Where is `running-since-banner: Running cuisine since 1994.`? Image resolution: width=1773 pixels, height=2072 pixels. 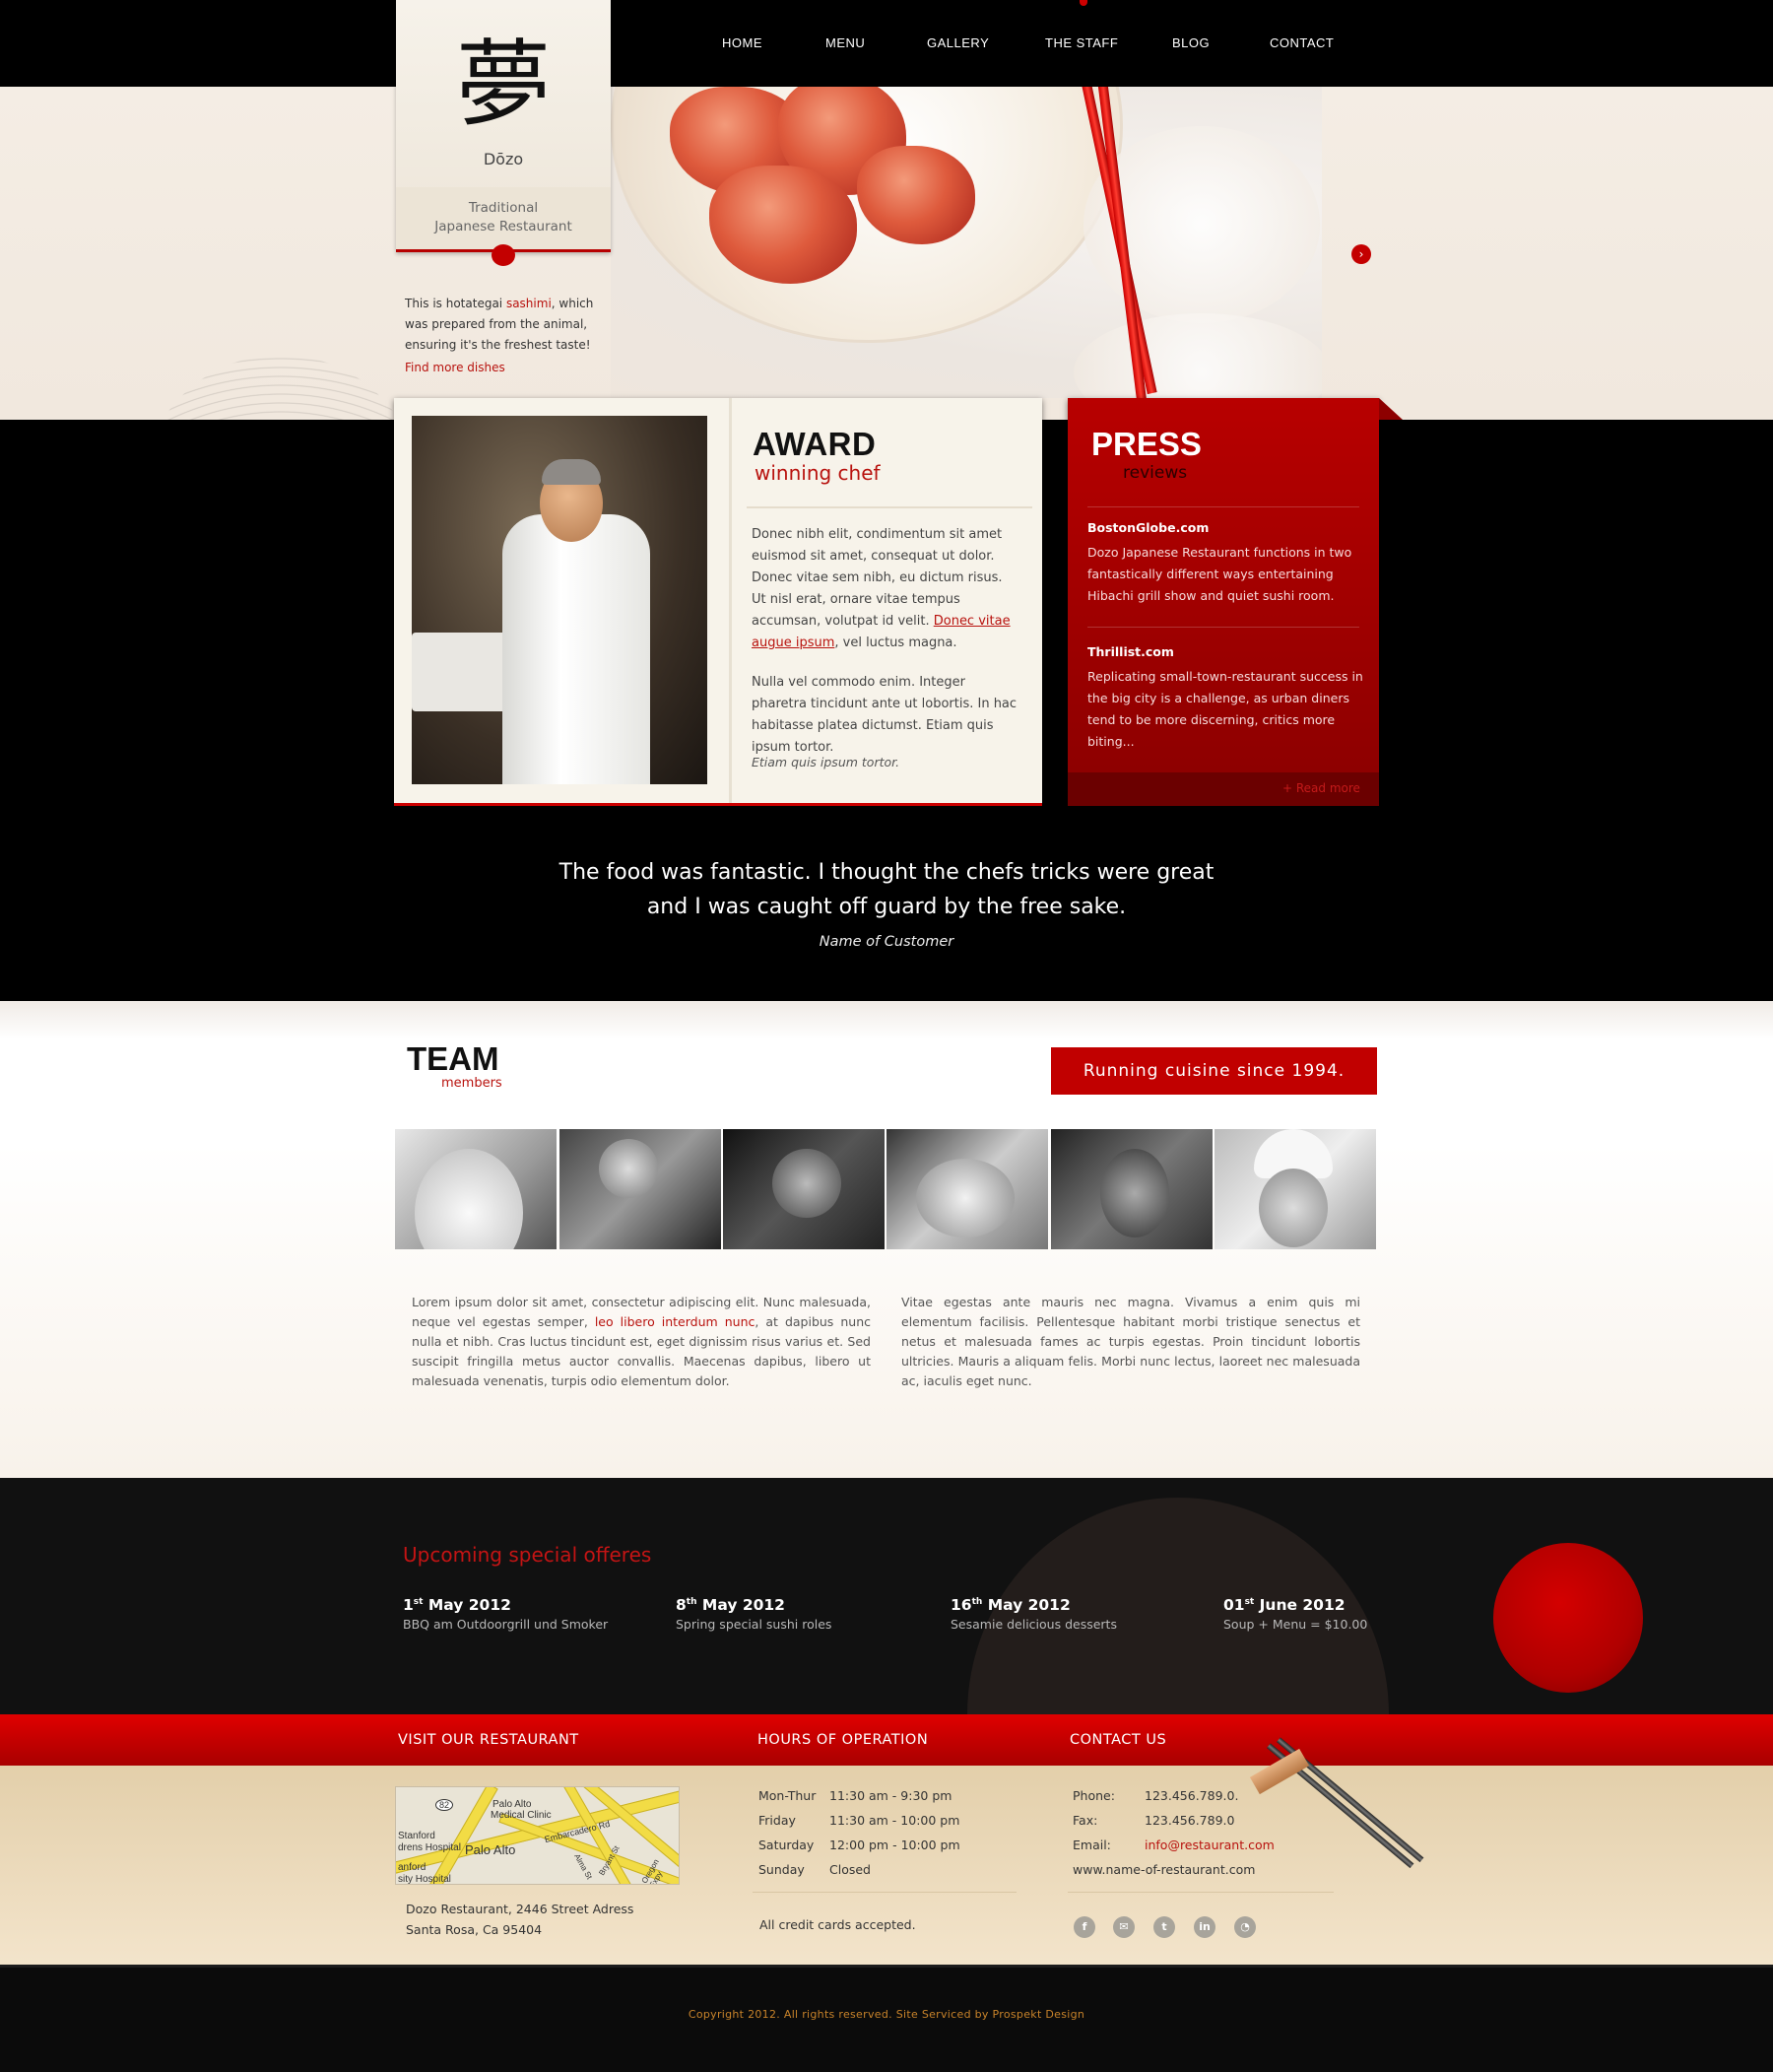 running-since-banner: Running cuisine since 1994. is located at coordinates (1214, 1071).